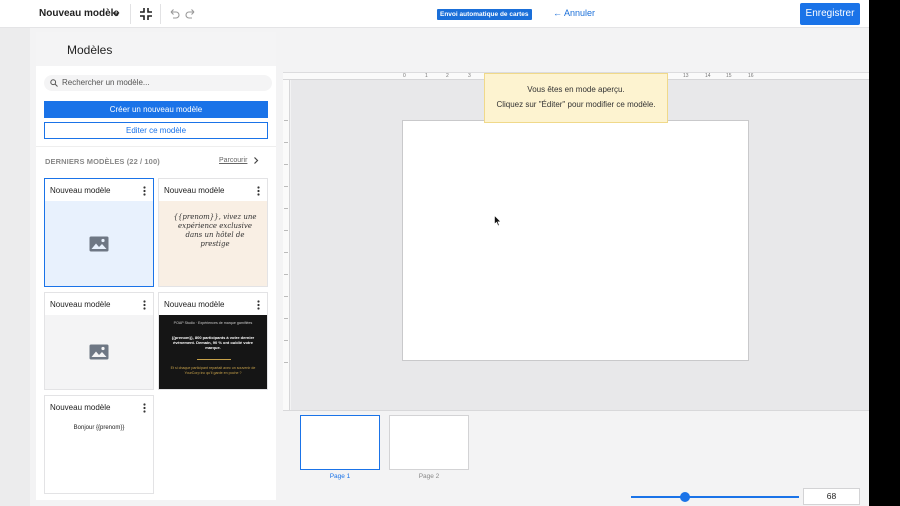 The height and width of the screenshot is (506, 900). What do you see at coordinates (830, 14) in the screenshot?
I see `save-button: Enregistrer` at bounding box center [830, 14].